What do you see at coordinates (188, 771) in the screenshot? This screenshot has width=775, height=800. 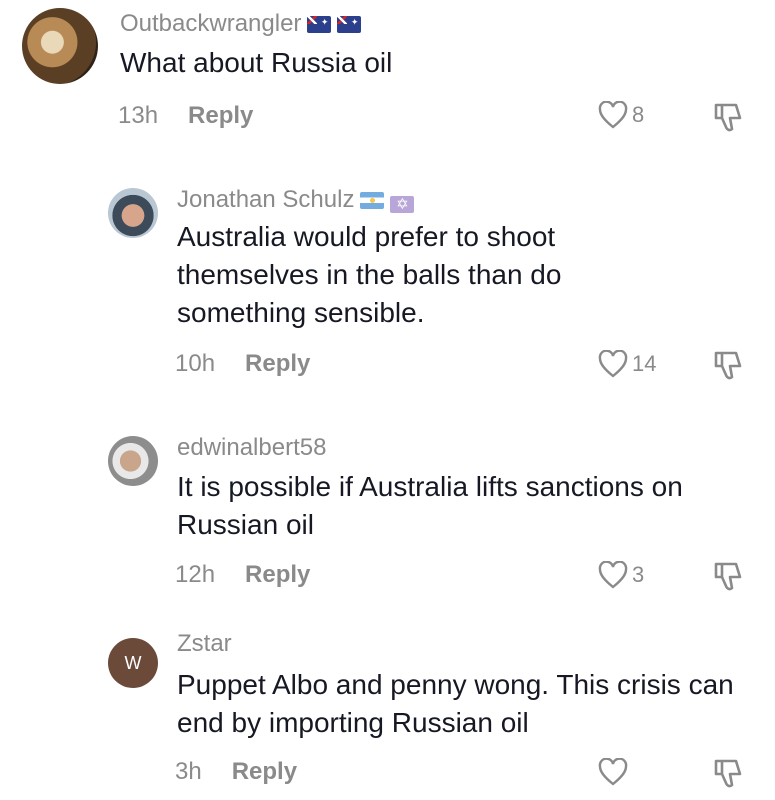 I see `comment-time: 3h` at bounding box center [188, 771].